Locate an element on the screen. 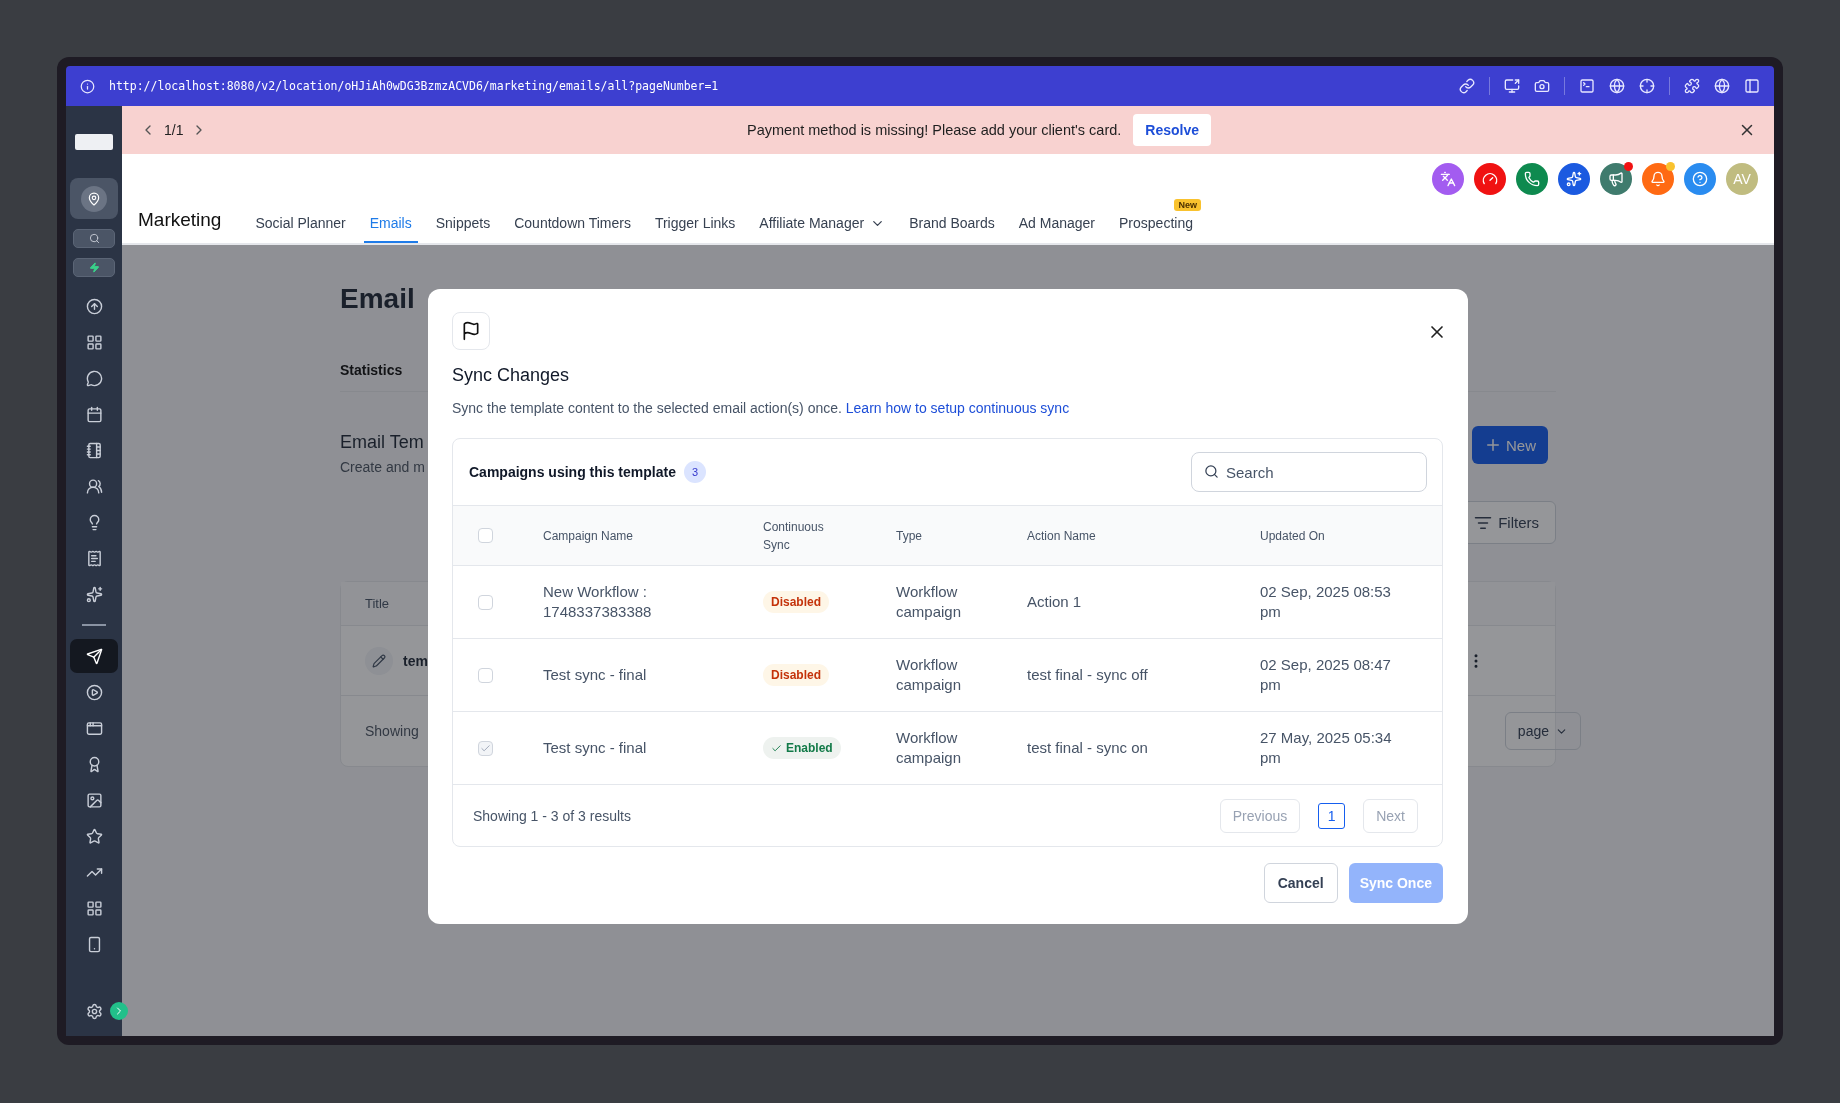  updated-date: 02 Sep, 2025 08:53 pm is located at coordinates (1326, 602).